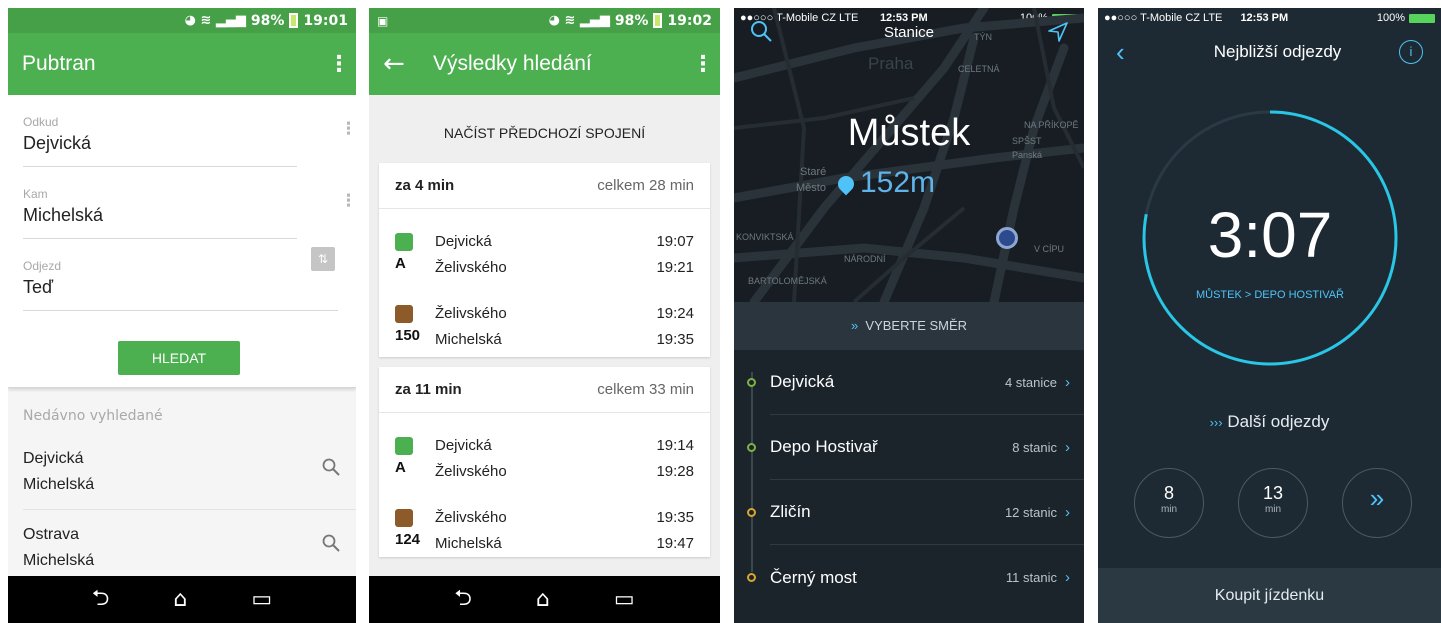  I want to click on image-notification-icon: ▣, so click(383, 20).